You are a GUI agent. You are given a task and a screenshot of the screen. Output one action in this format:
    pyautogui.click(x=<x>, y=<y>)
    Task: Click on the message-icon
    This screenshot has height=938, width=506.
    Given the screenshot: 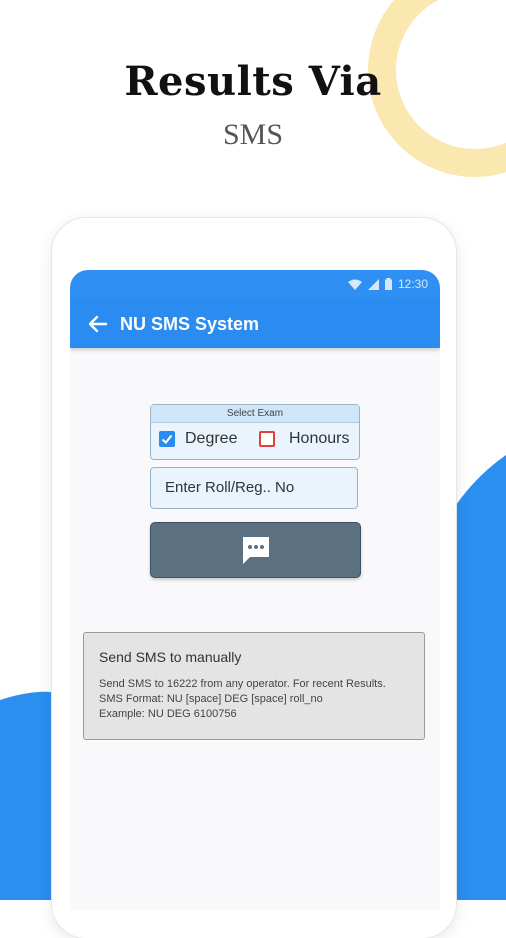 What is the action you would take?
    pyautogui.click(x=255, y=550)
    